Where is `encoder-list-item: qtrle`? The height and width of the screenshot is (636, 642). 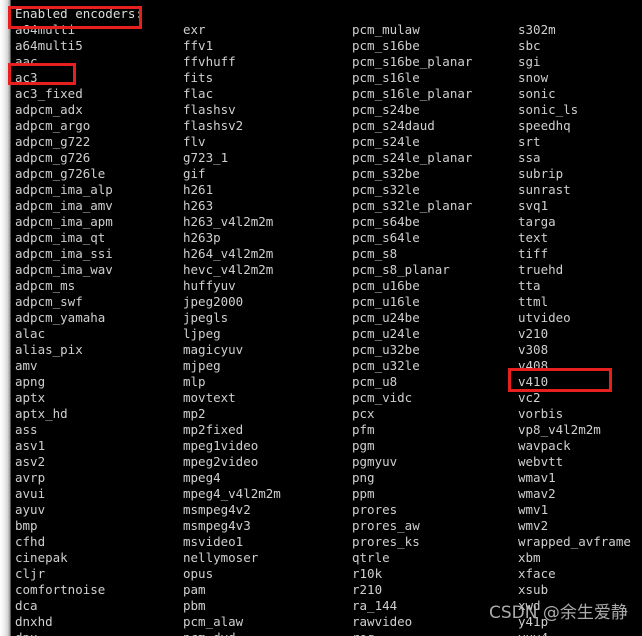 encoder-list-item: qtrle is located at coordinates (371, 557).